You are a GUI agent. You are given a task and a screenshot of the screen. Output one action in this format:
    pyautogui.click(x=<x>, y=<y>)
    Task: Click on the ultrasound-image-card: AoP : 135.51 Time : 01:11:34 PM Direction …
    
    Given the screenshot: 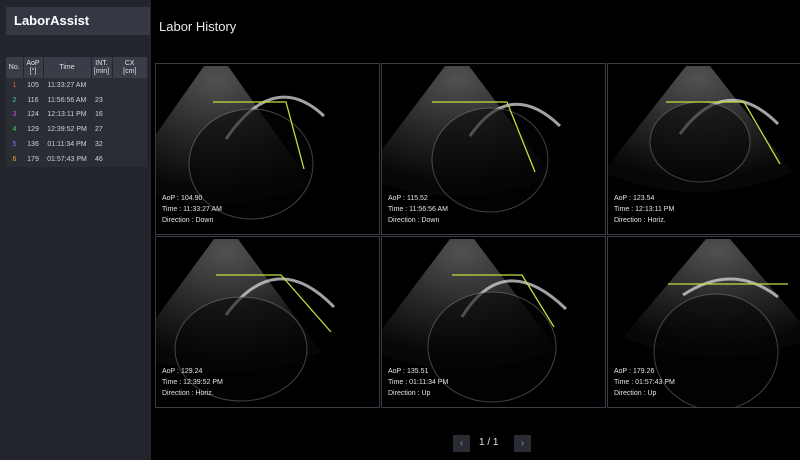 What is the action you would take?
    pyautogui.click(x=493, y=322)
    